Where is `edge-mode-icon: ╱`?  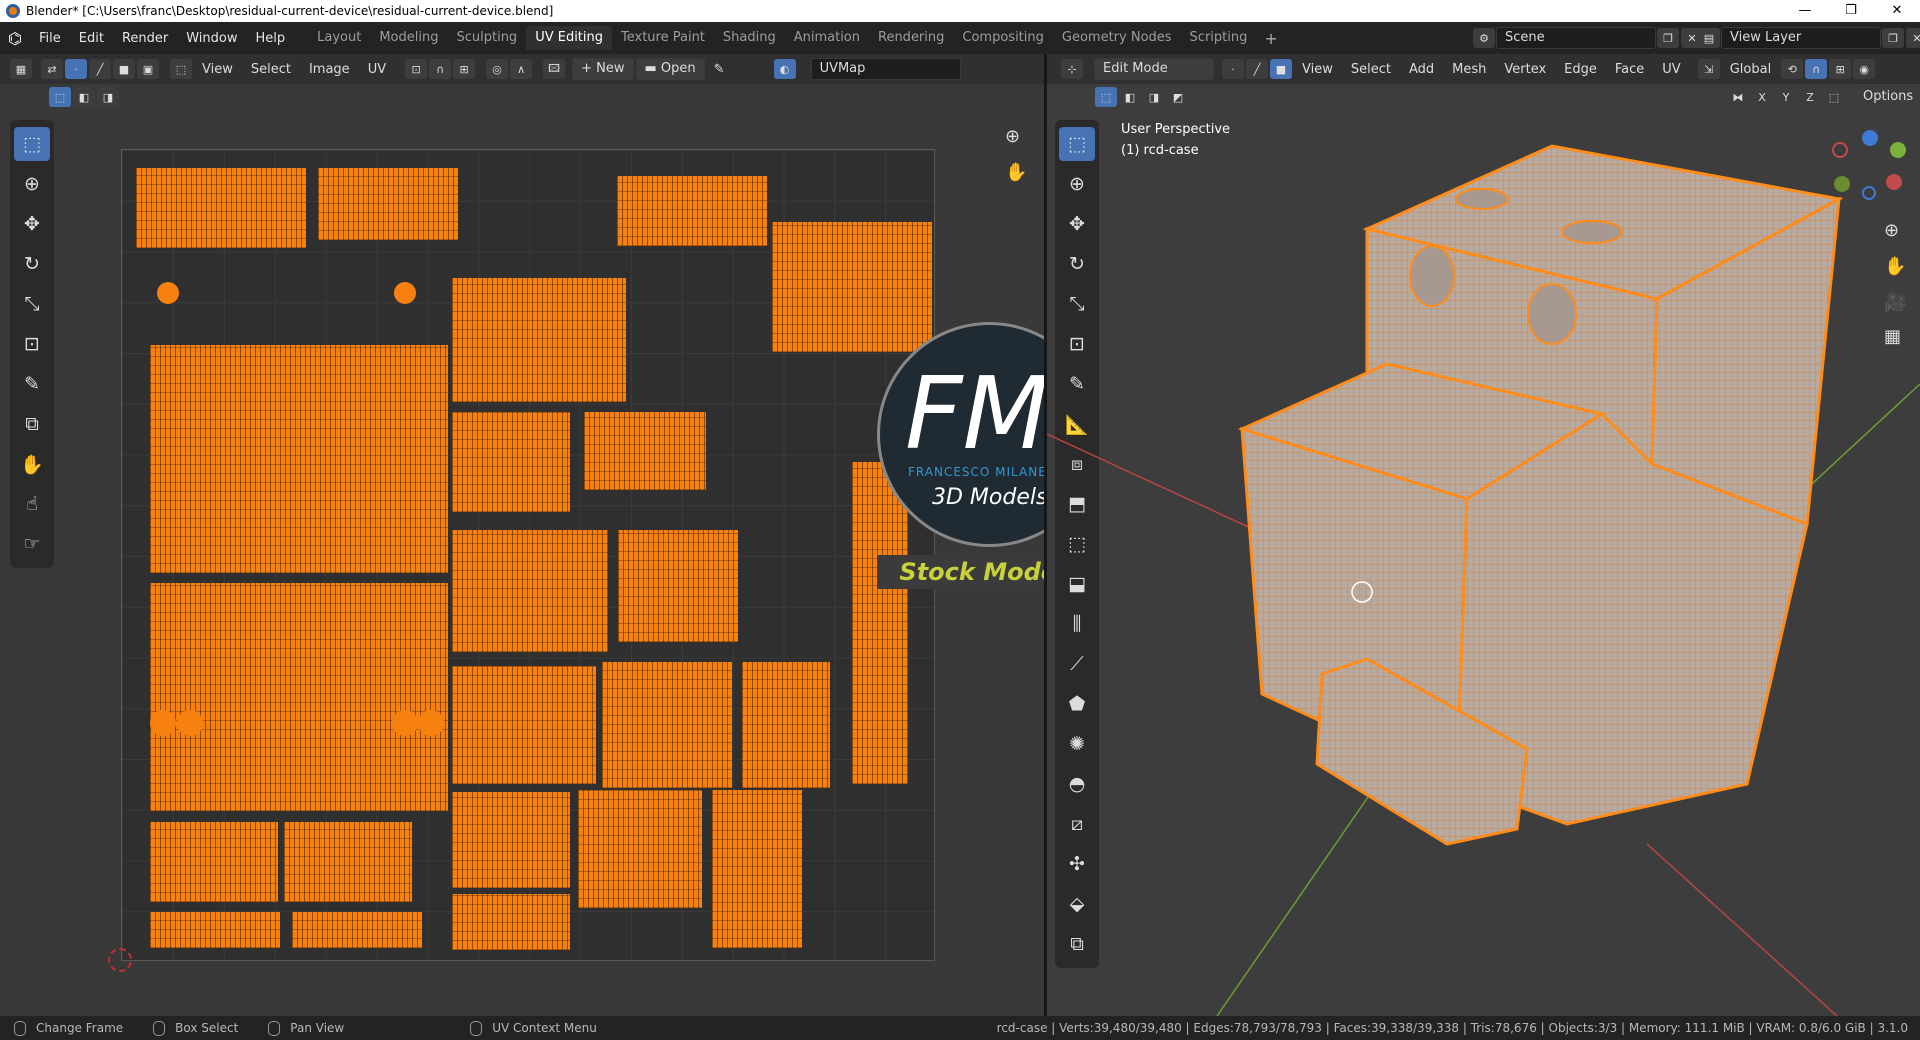 edge-mode-icon: ╱ is located at coordinates (1257, 69).